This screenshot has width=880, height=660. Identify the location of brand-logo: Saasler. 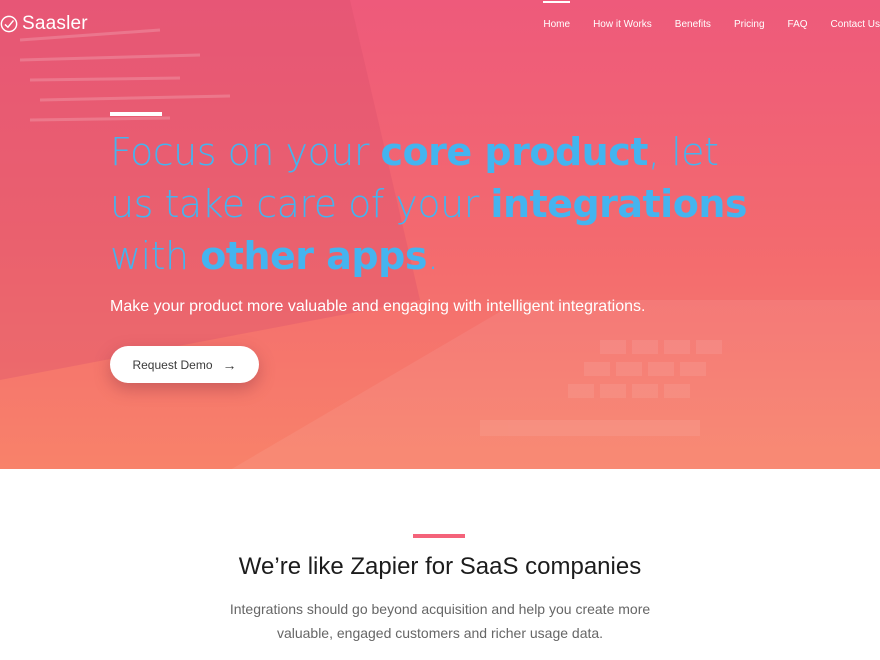
(44, 24).